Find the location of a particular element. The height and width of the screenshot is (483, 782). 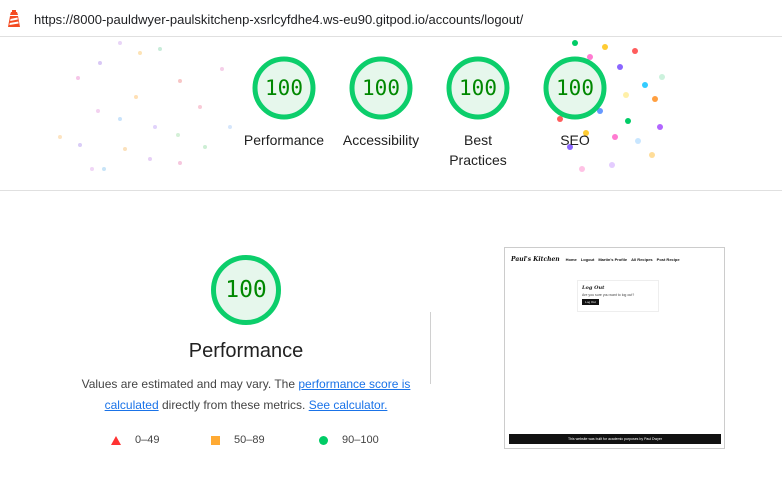

thumbnail-nav-item: Post Recipe is located at coordinates (668, 259).